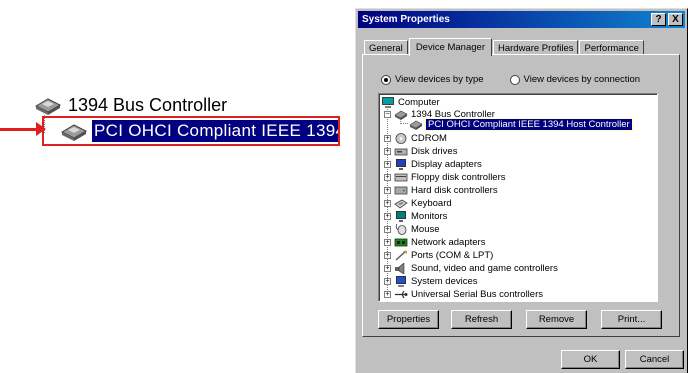  I want to click on display-adapter-icon, so click(401, 164).